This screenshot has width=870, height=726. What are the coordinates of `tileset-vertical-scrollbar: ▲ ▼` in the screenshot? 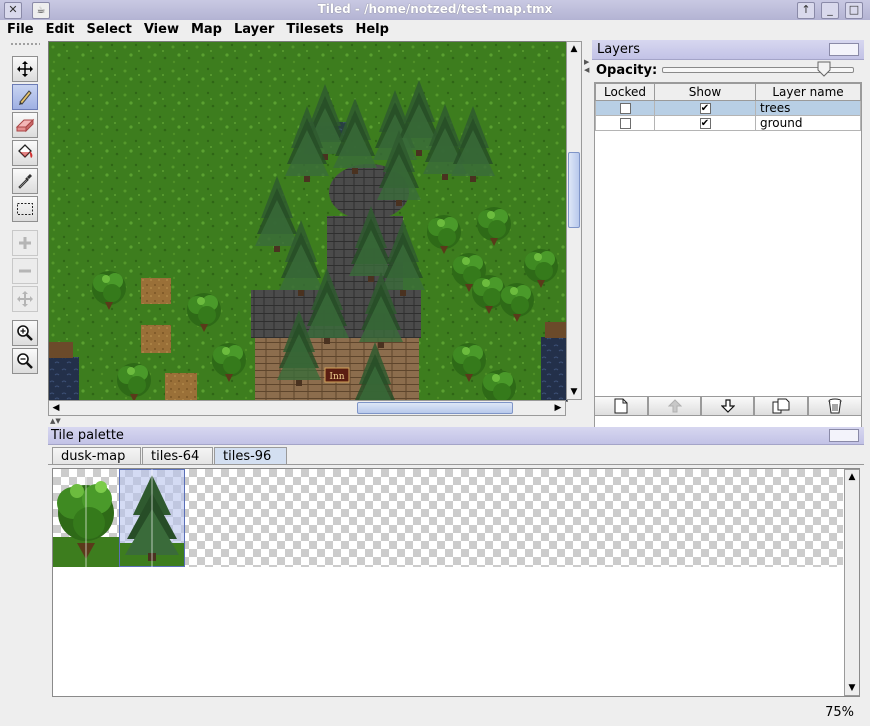 It's located at (851, 582).